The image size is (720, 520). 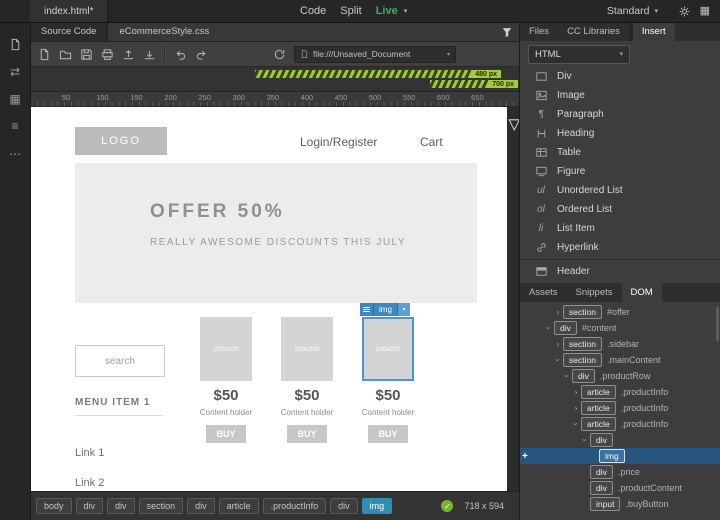 I want to click on insert-category-dropdown: HTML ▾, so click(x=579, y=54).